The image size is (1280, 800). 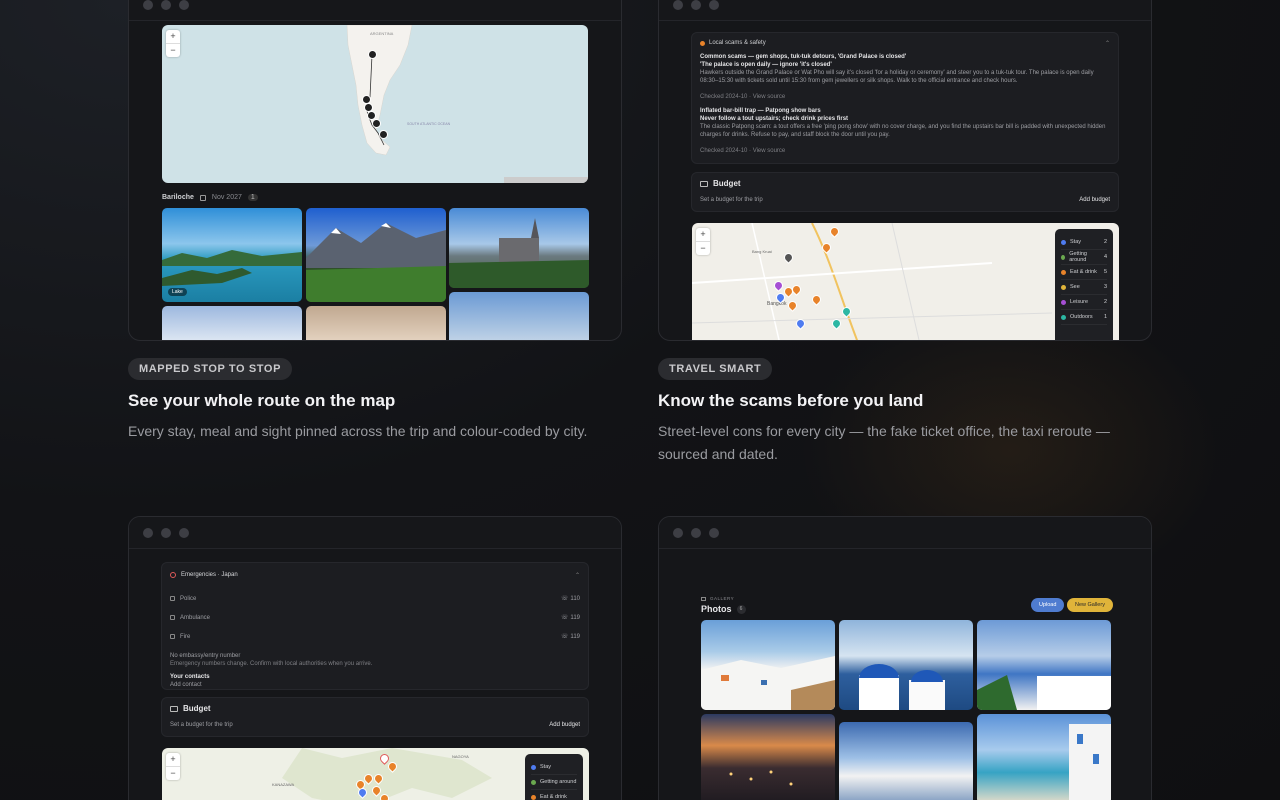 I want to click on legend-item: Getting around 4, so click(x=1084, y=257).